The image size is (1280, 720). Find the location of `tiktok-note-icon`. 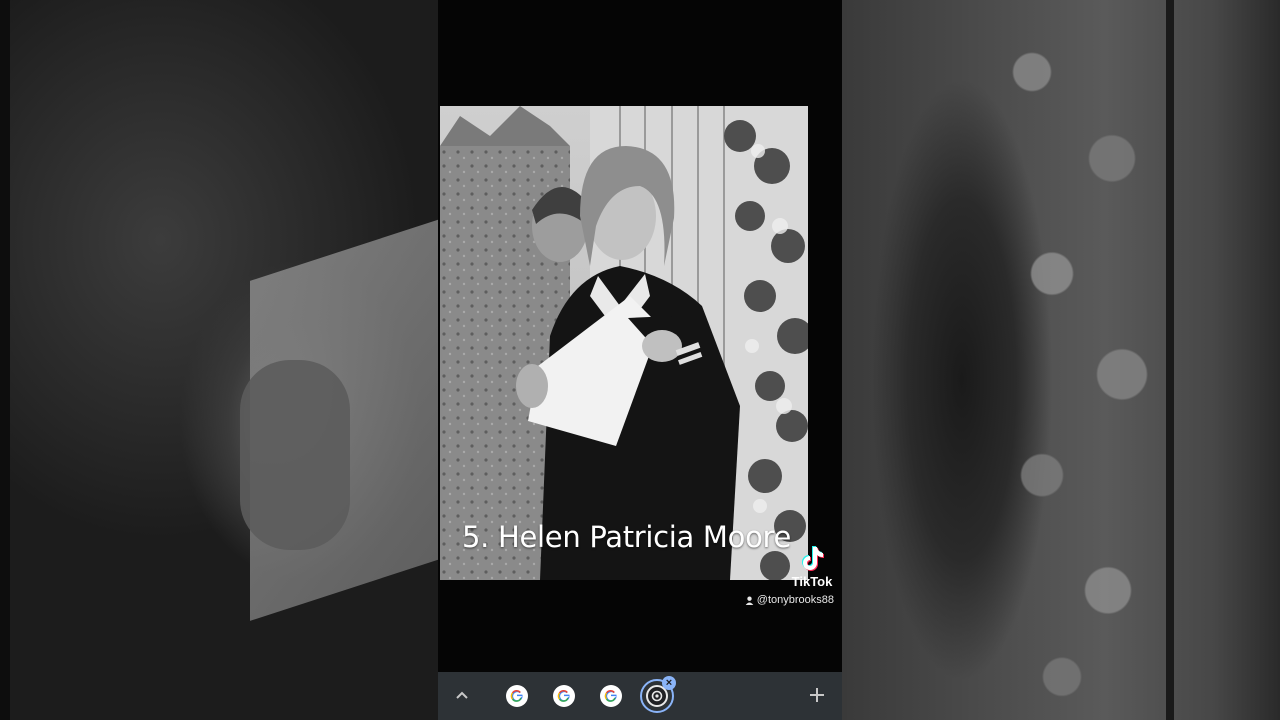

tiktok-note-icon is located at coordinates (813, 558).